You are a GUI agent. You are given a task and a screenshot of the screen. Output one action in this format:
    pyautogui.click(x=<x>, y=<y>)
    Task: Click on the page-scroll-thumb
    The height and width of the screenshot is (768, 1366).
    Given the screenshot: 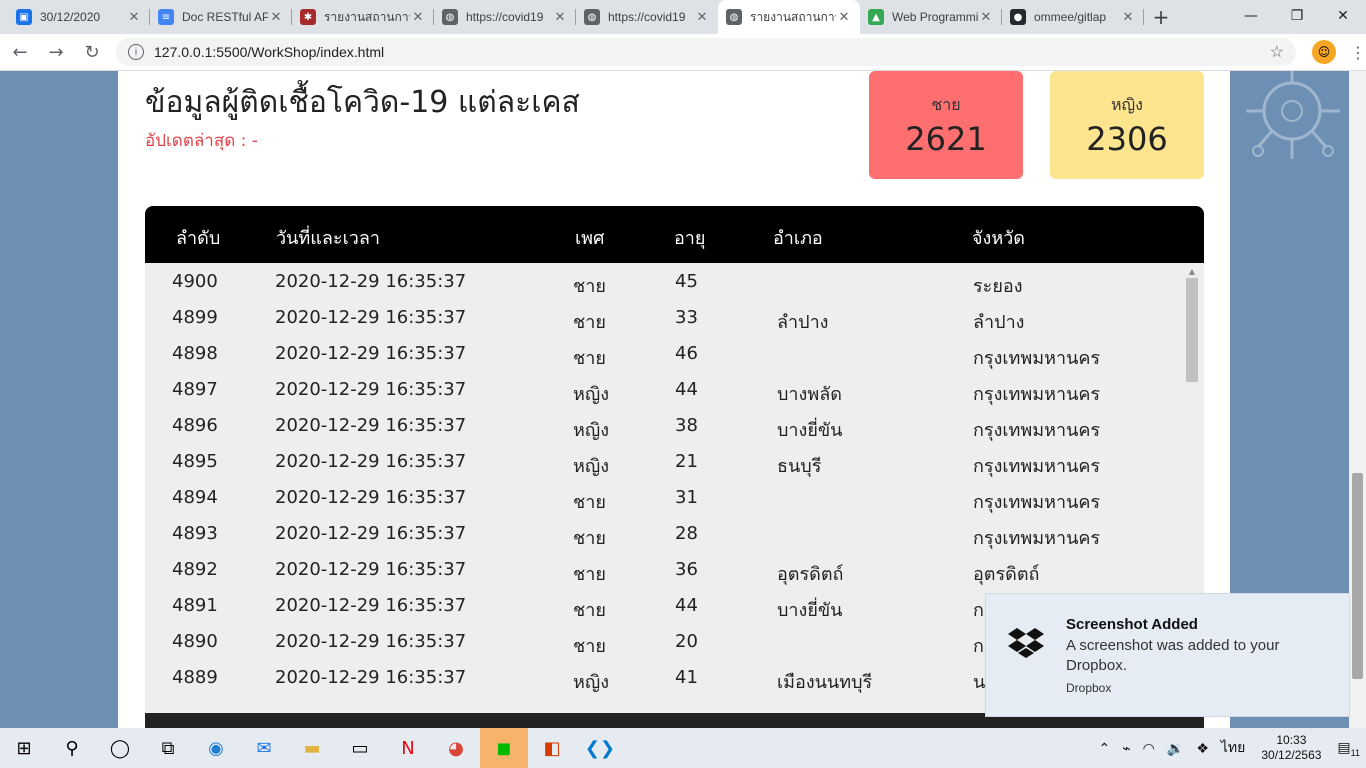 What is the action you would take?
    pyautogui.click(x=1357, y=576)
    